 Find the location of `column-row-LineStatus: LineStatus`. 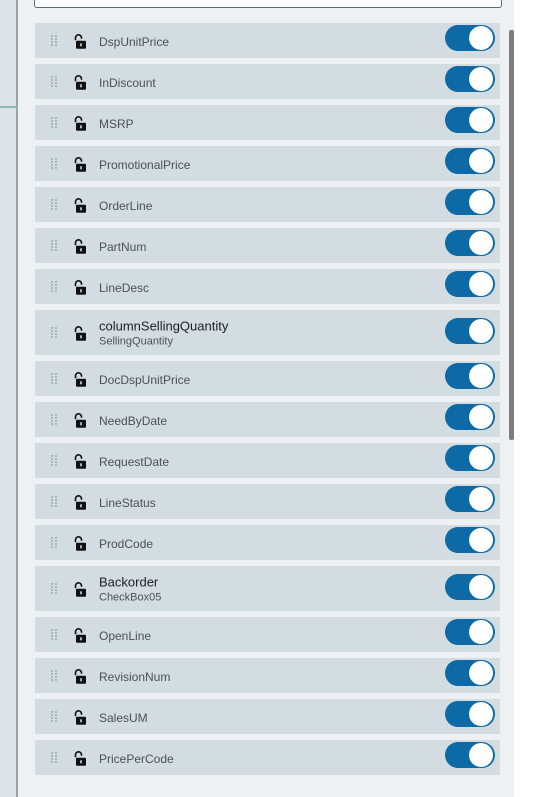

column-row-LineStatus: LineStatus is located at coordinates (267, 501).